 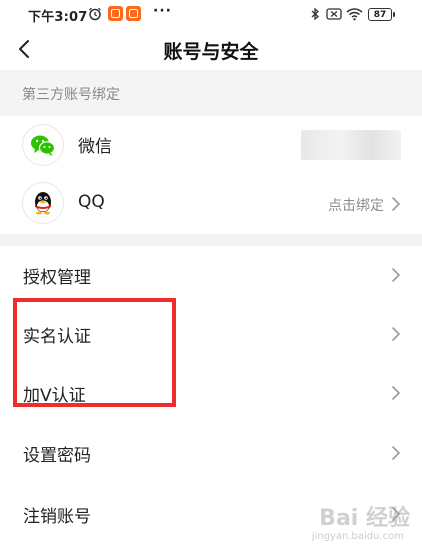 What do you see at coordinates (211, 240) in the screenshot?
I see `section-divider` at bounding box center [211, 240].